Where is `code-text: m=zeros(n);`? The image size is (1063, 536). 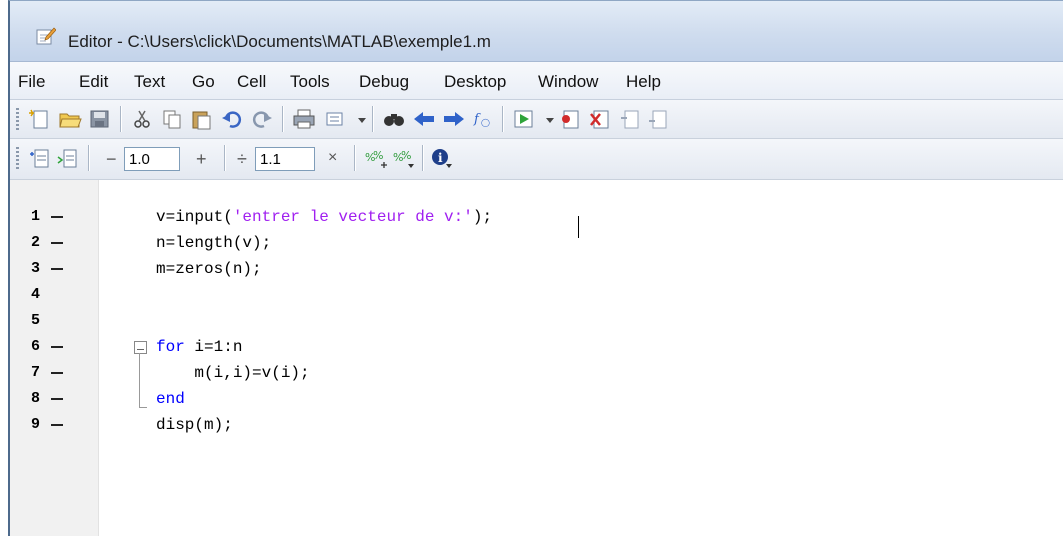 code-text: m=zeros(n); is located at coordinates (209, 269).